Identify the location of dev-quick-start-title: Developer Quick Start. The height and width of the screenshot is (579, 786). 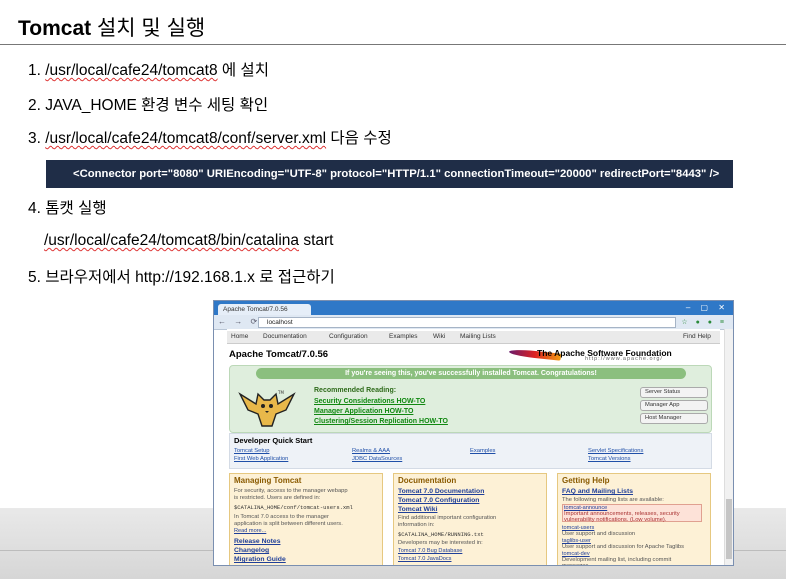
(273, 440).